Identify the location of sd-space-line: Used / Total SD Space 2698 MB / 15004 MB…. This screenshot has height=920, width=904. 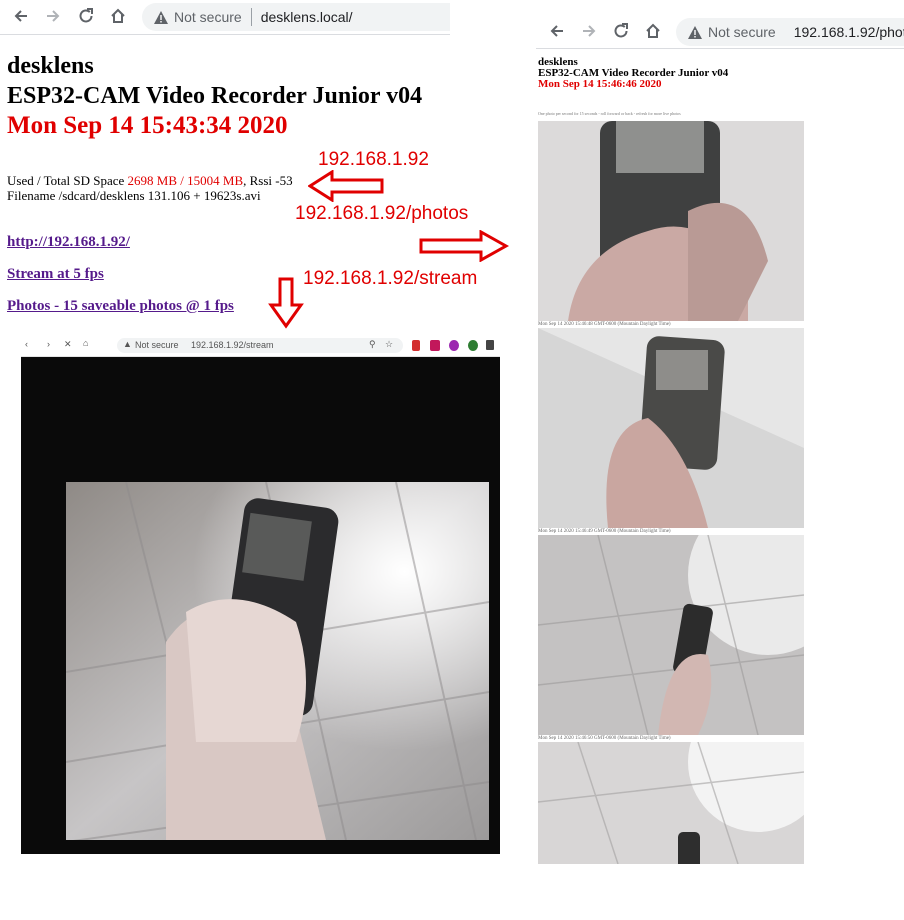
(150, 181).